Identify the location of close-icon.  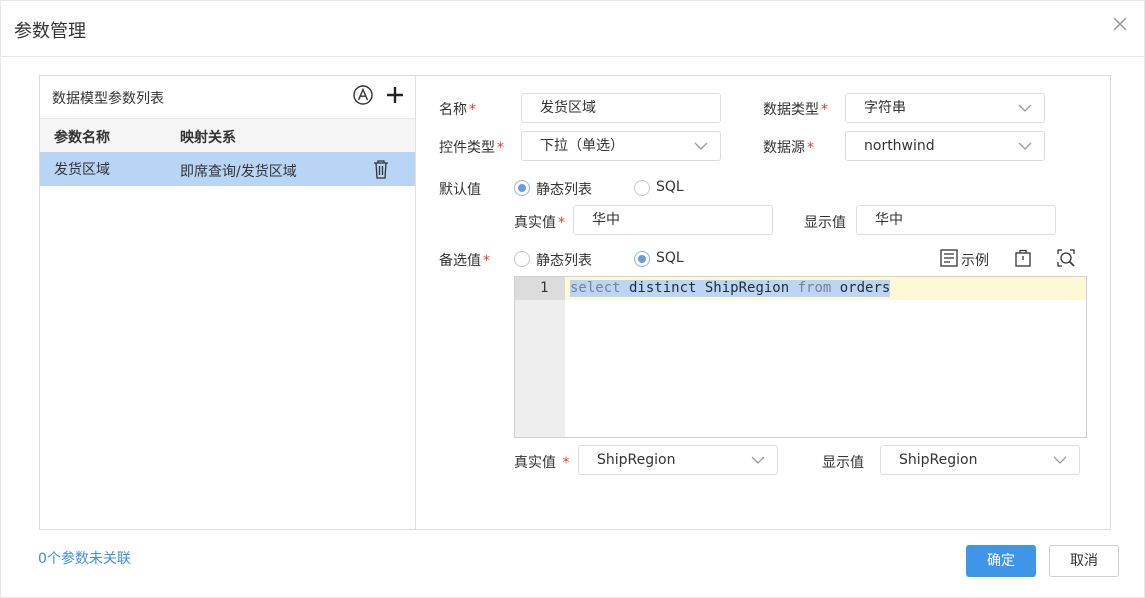
(1120, 24).